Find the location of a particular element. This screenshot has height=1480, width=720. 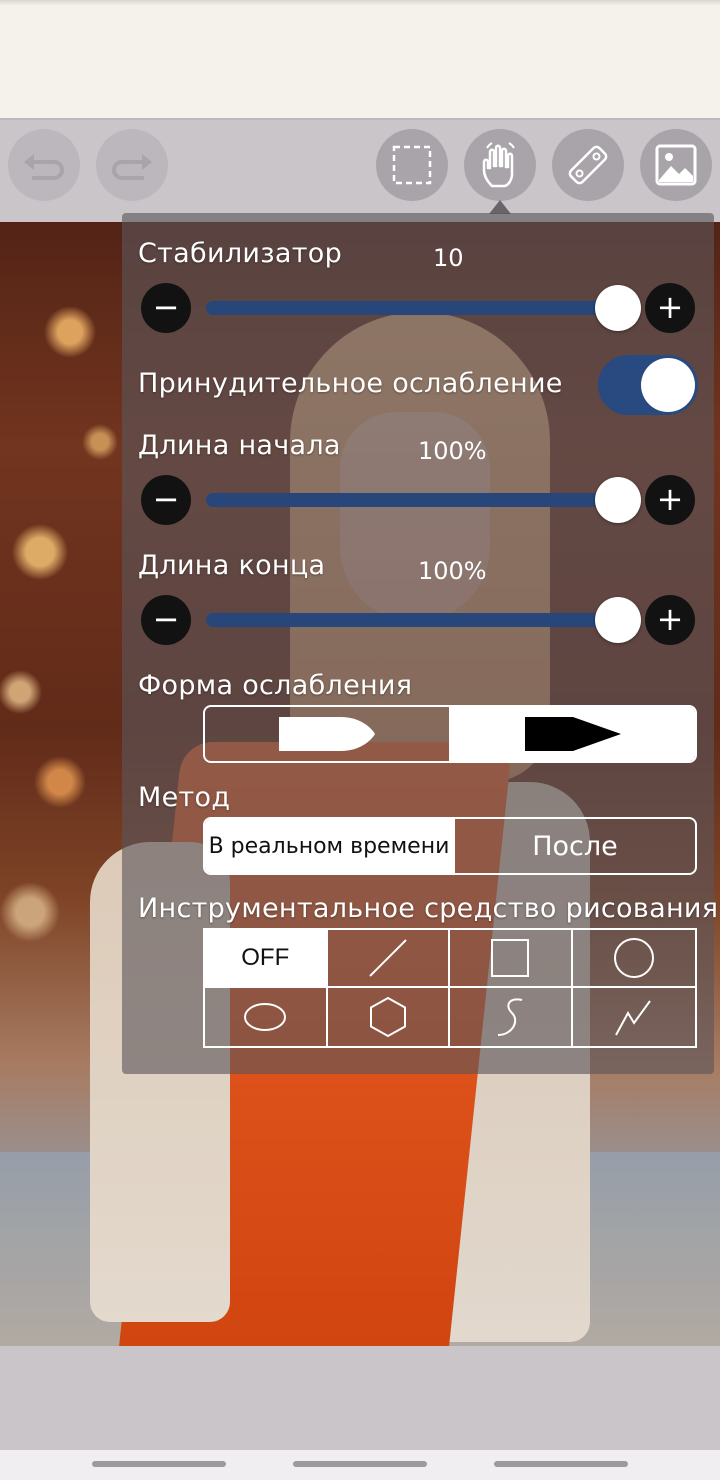

ruler-button is located at coordinates (588, 165).